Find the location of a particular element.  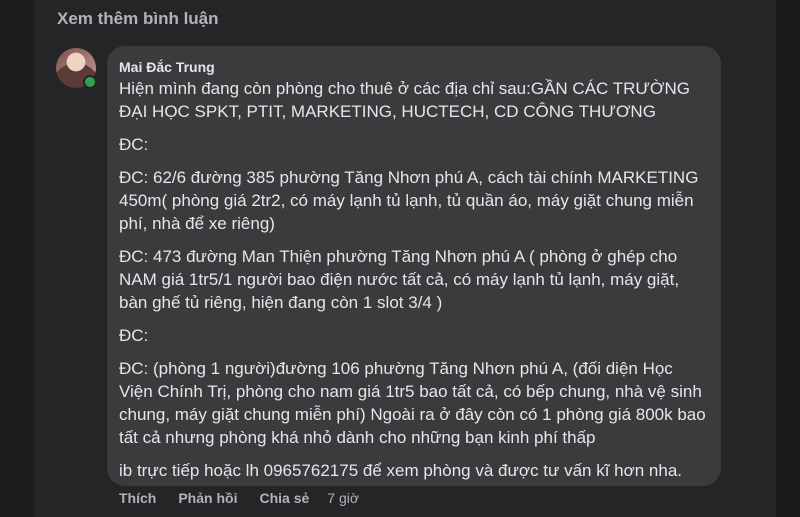

share-button: Chia sẻ is located at coordinates (284, 498).